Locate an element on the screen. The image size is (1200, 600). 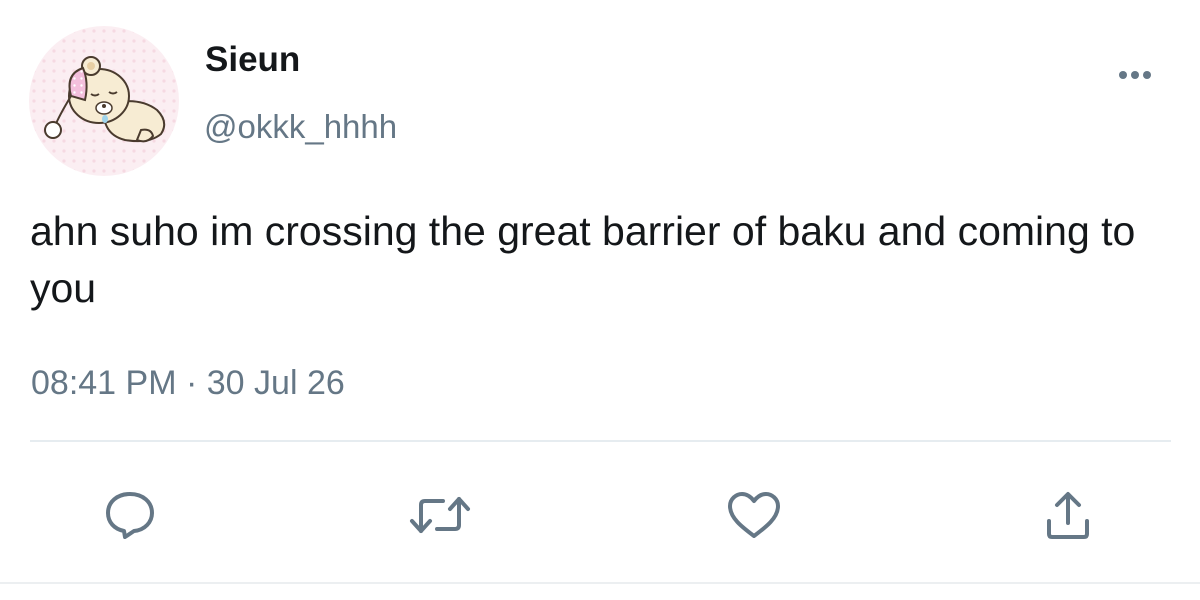
bottom-divider is located at coordinates (600, 583).